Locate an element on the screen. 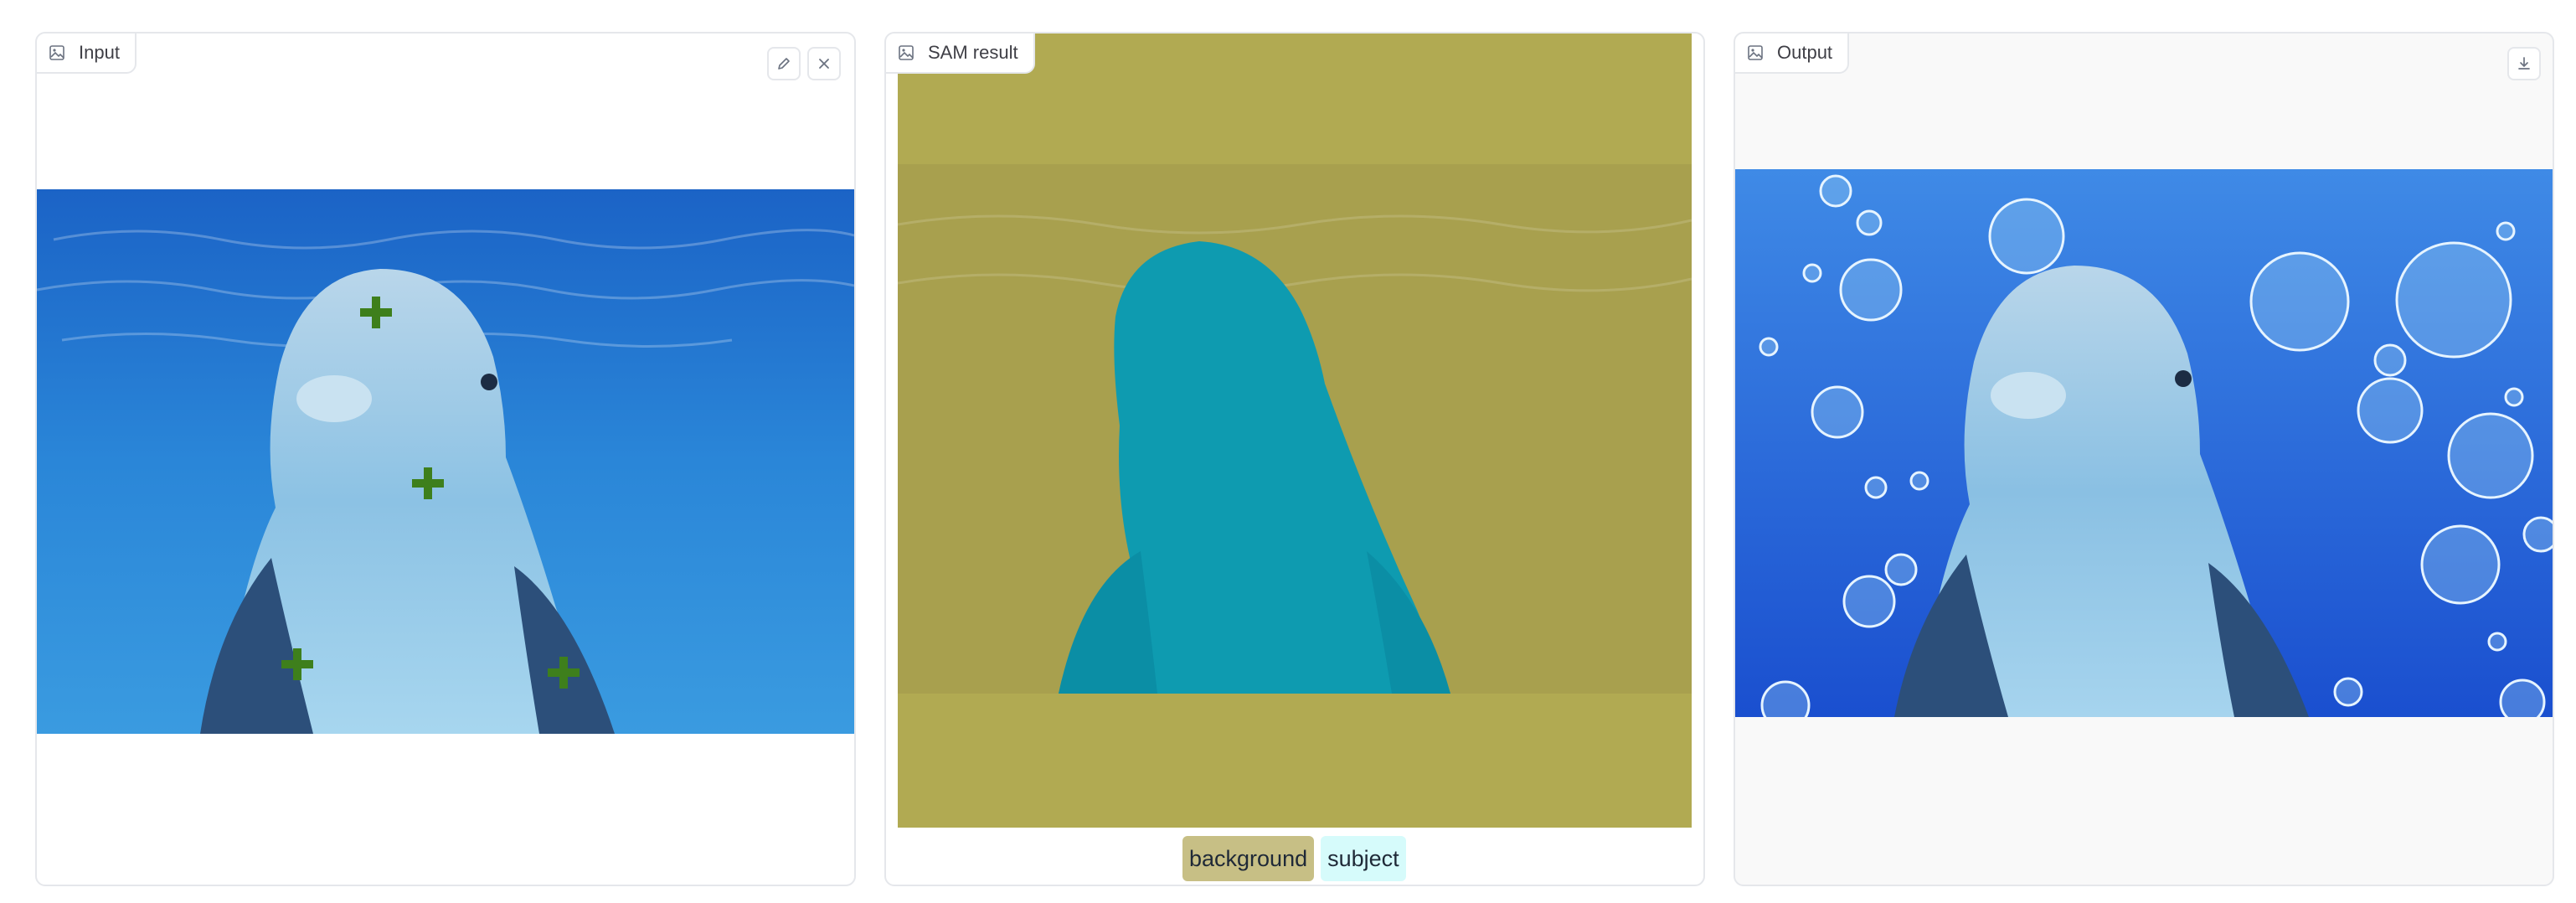 The width and height of the screenshot is (2576, 903). input-label: Input is located at coordinates (87, 54).